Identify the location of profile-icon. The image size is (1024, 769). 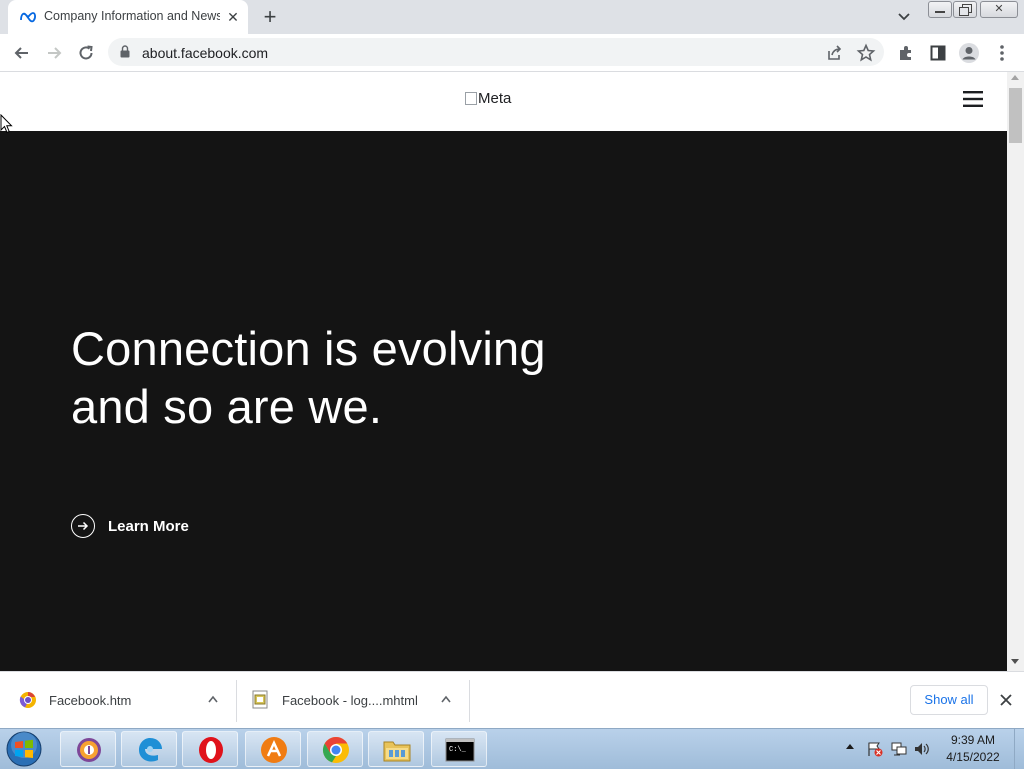
(969, 53).